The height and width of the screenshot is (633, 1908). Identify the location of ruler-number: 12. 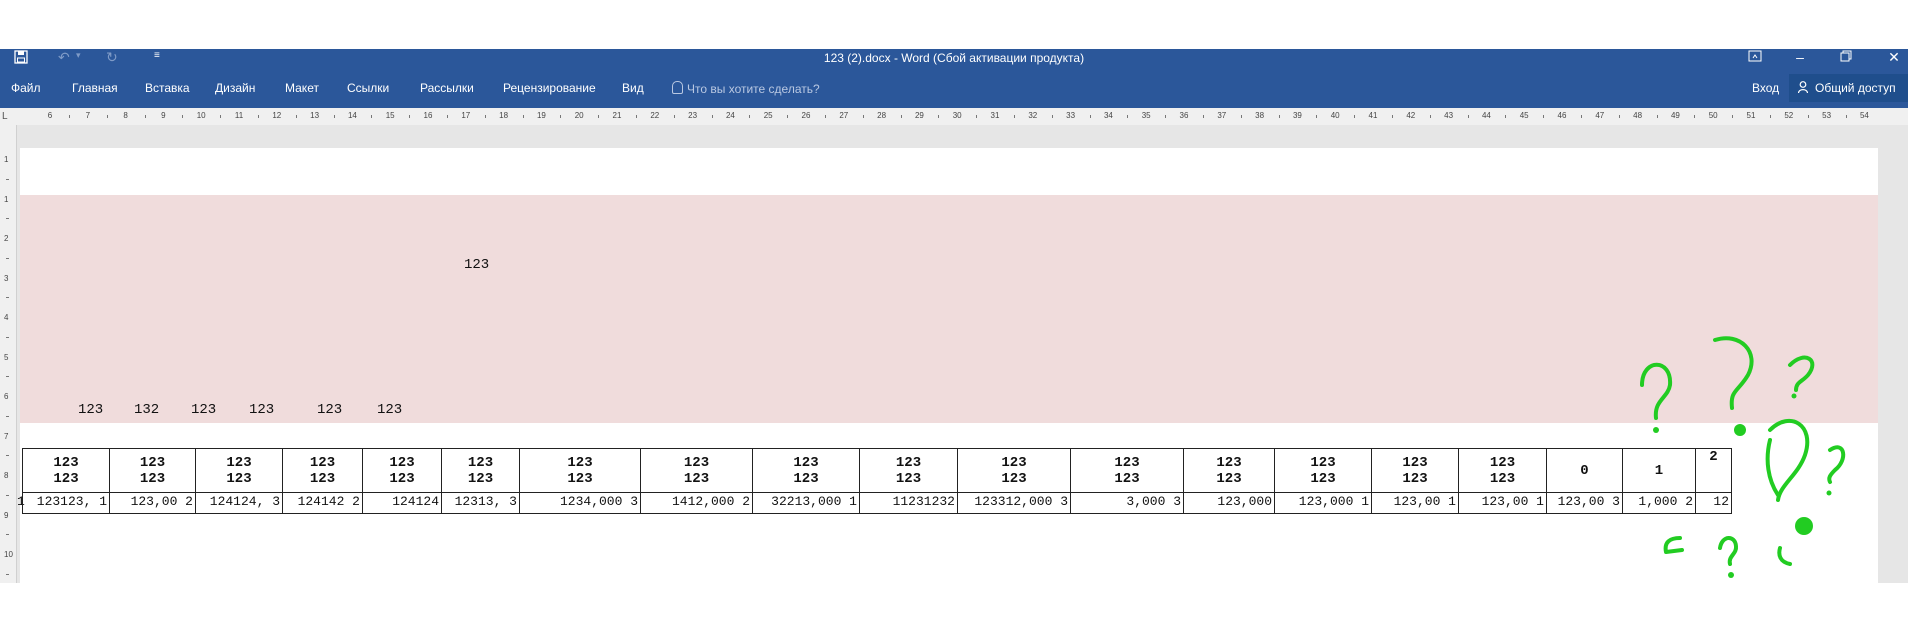
(277, 115).